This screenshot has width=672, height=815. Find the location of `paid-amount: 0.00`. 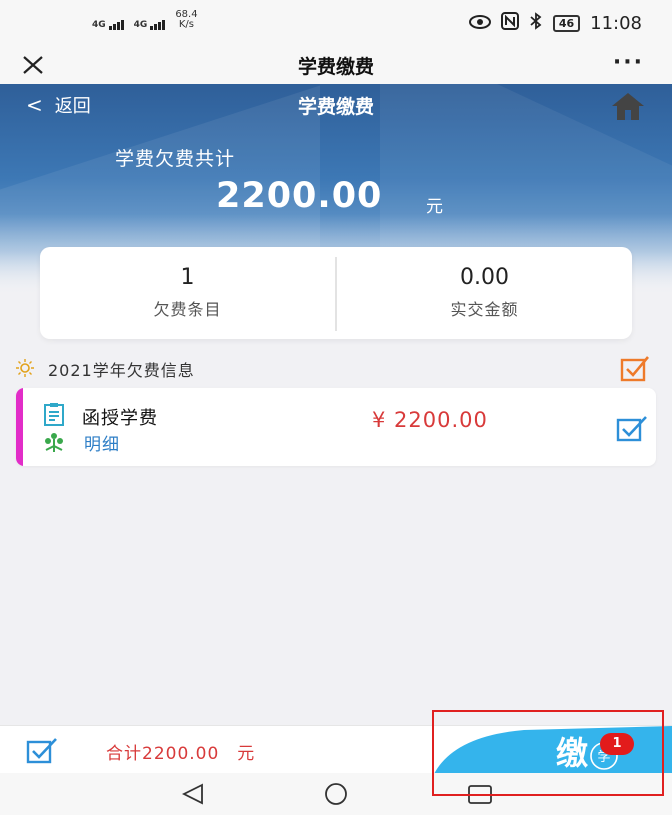

paid-amount: 0.00 is located at coordinates (484, 277).